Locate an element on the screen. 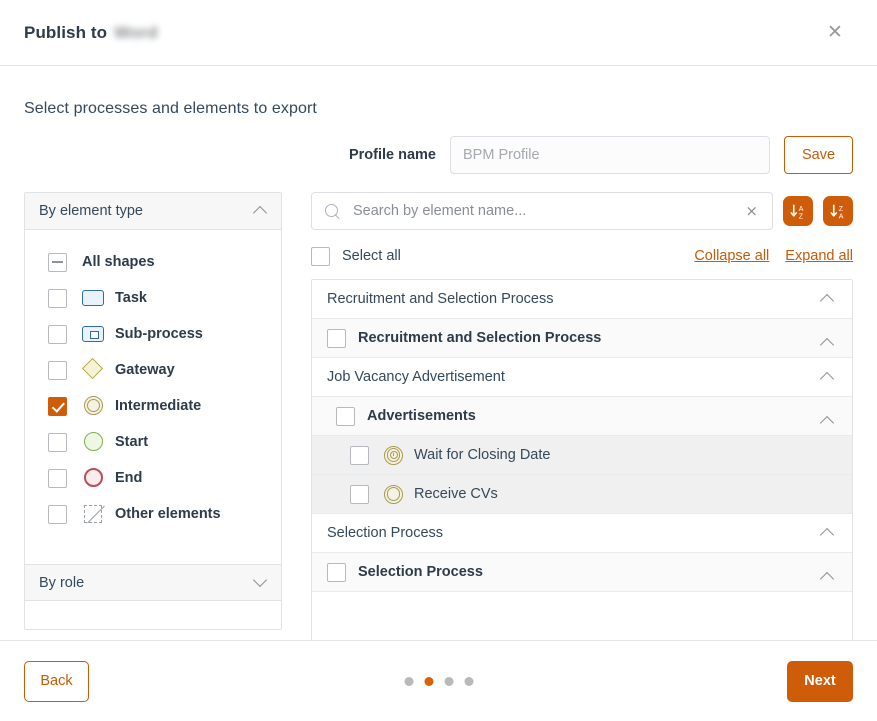 This screenshot has width=877, height=721. accordion-by-element-type: By element type is located at coordinates (153, 211).